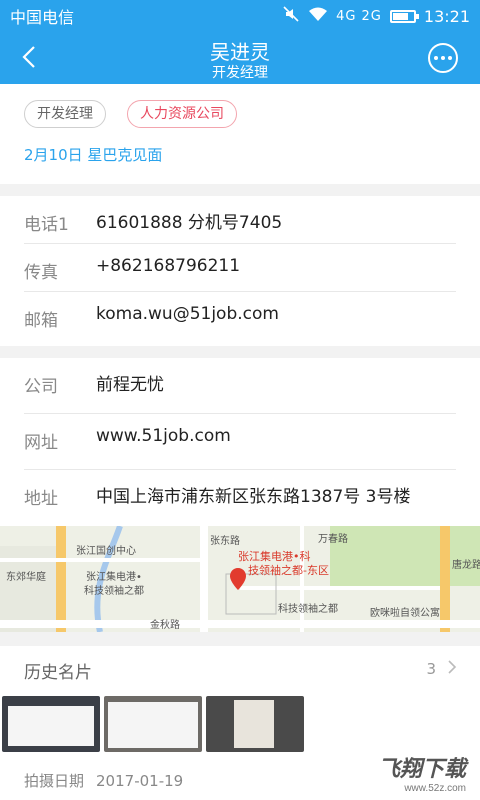  What do you see at coordinates (130, 382) in the screenshot?
I see `company-value: 前程无忧` at bounding box center [130, 382].